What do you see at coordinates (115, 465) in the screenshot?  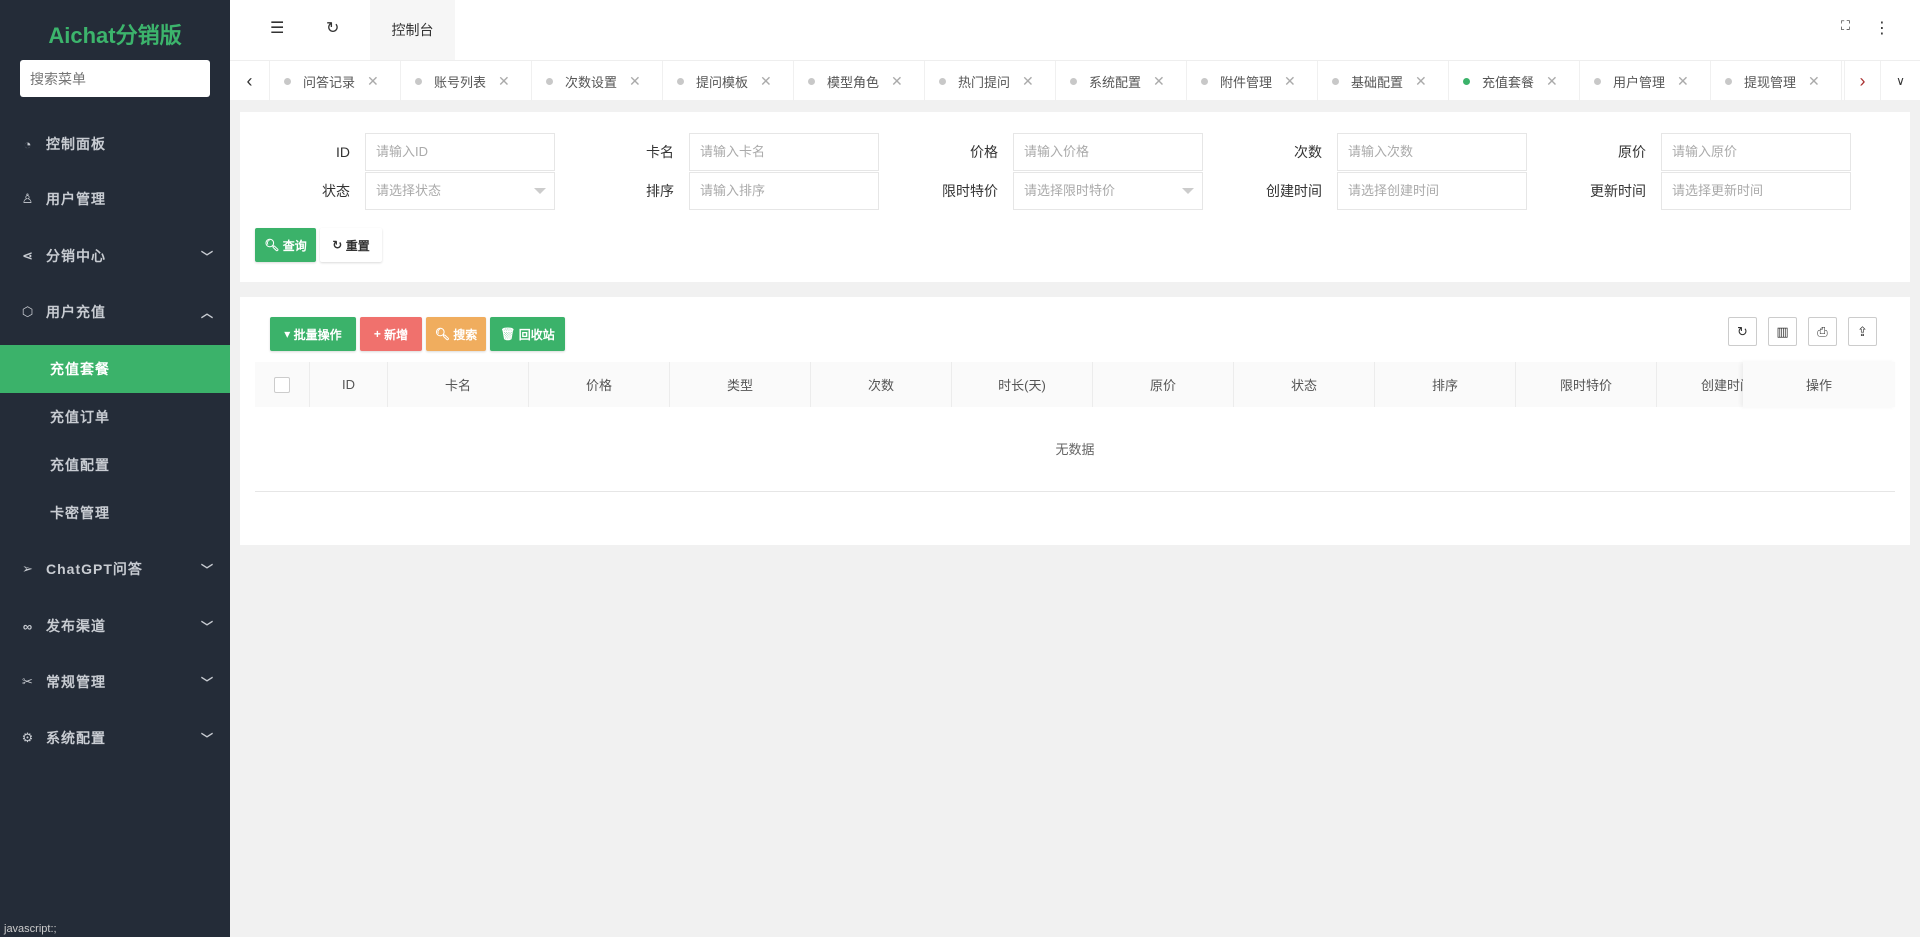 I see `sidebar-subitem-2: 充值配置` at bounding box center [115, 465].